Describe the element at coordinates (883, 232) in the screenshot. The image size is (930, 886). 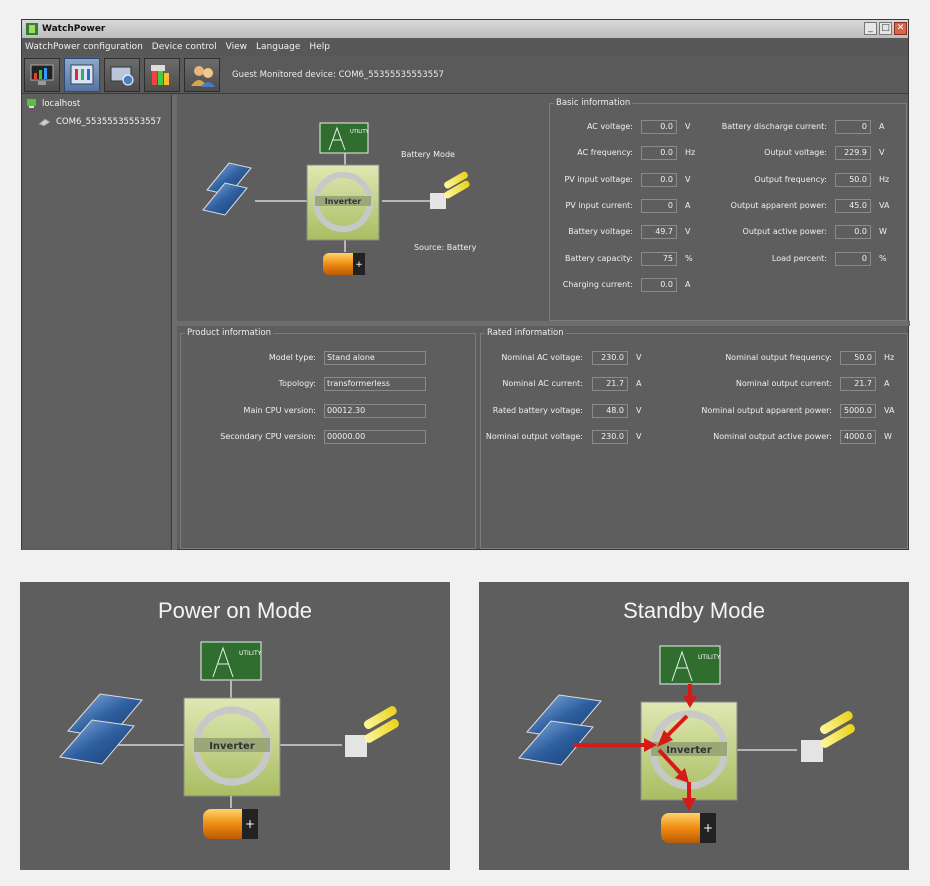
I see `output-active-power-unit: W` at that location.